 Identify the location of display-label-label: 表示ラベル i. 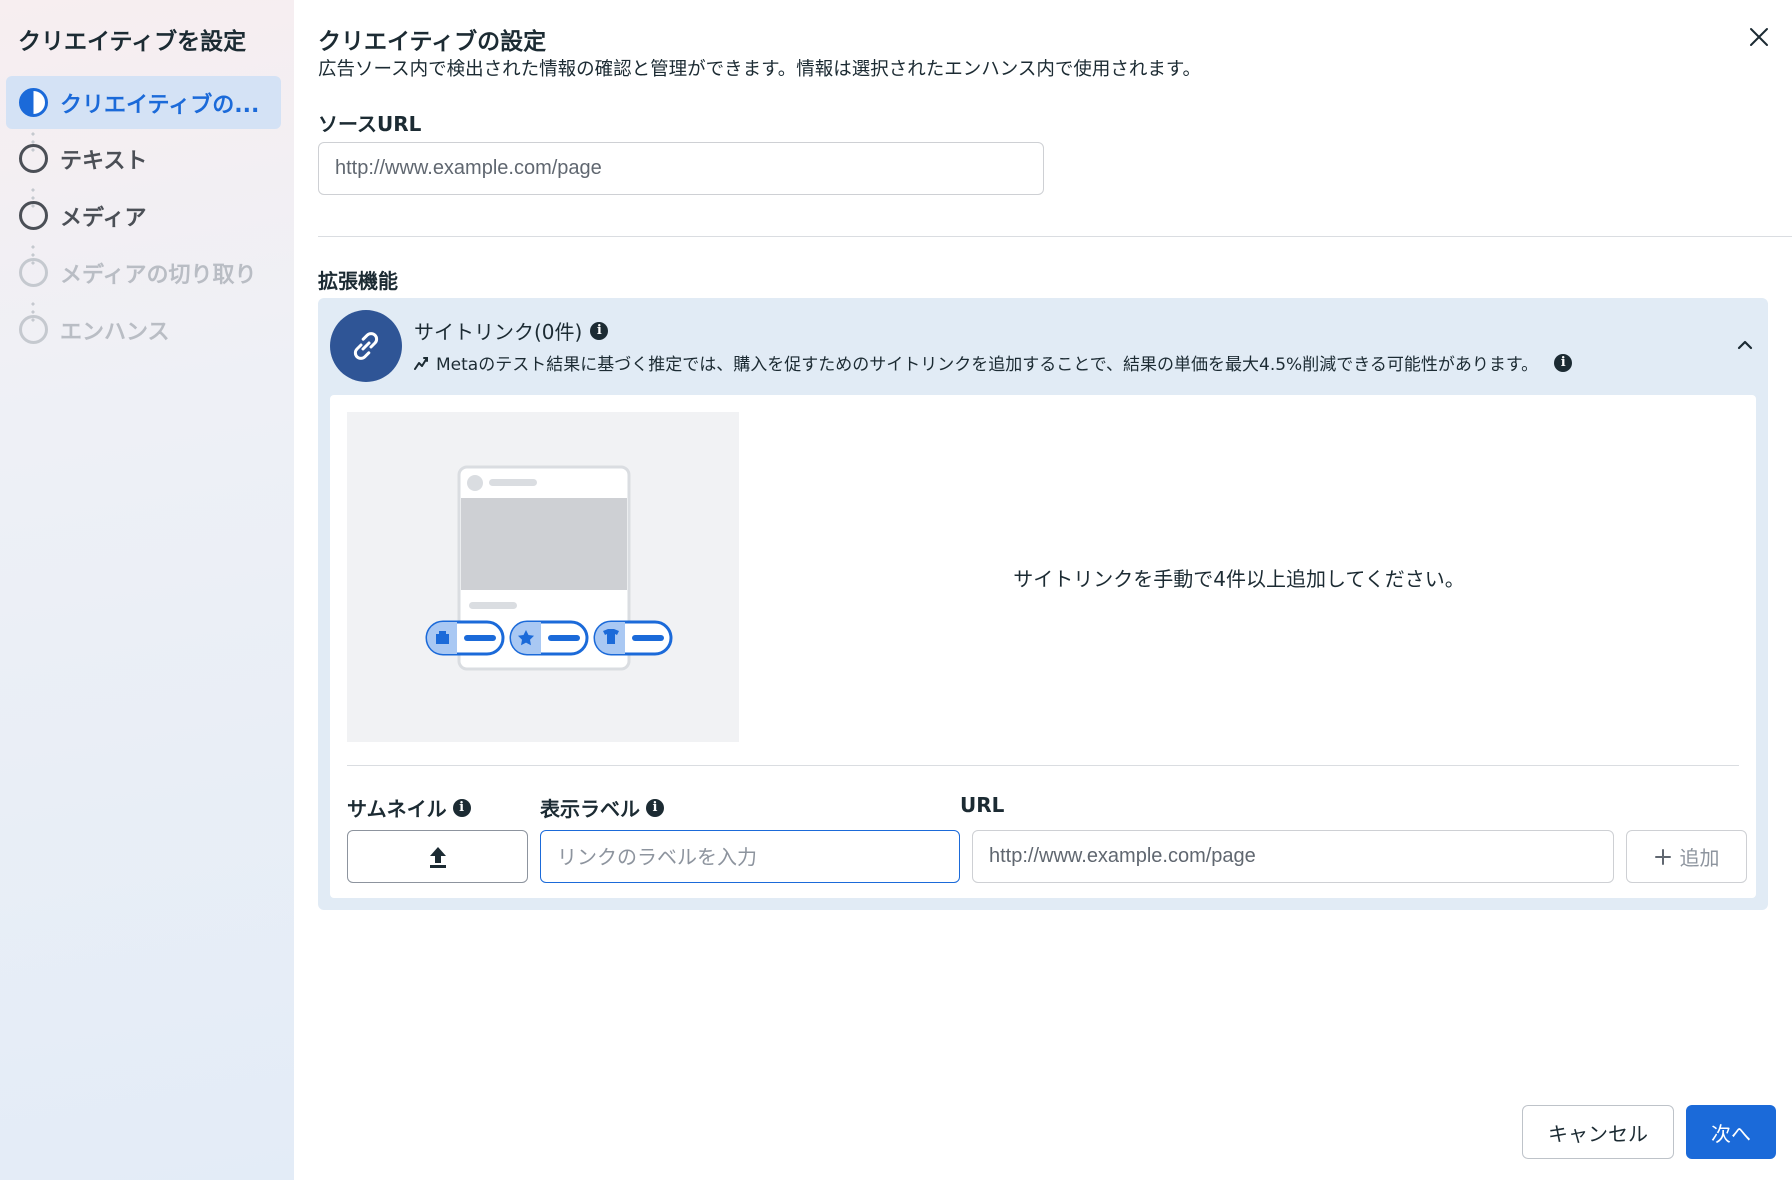
(602, 807).